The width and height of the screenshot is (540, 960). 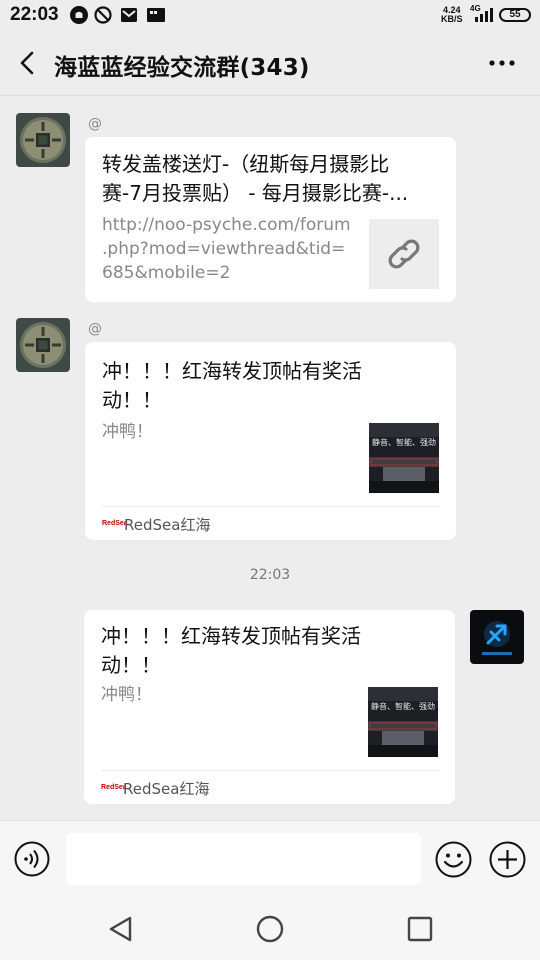 What do you see at coordinates (27, 63) in the screenshot?
I see `chevron-left-icon` at bounding box center [27, 63].